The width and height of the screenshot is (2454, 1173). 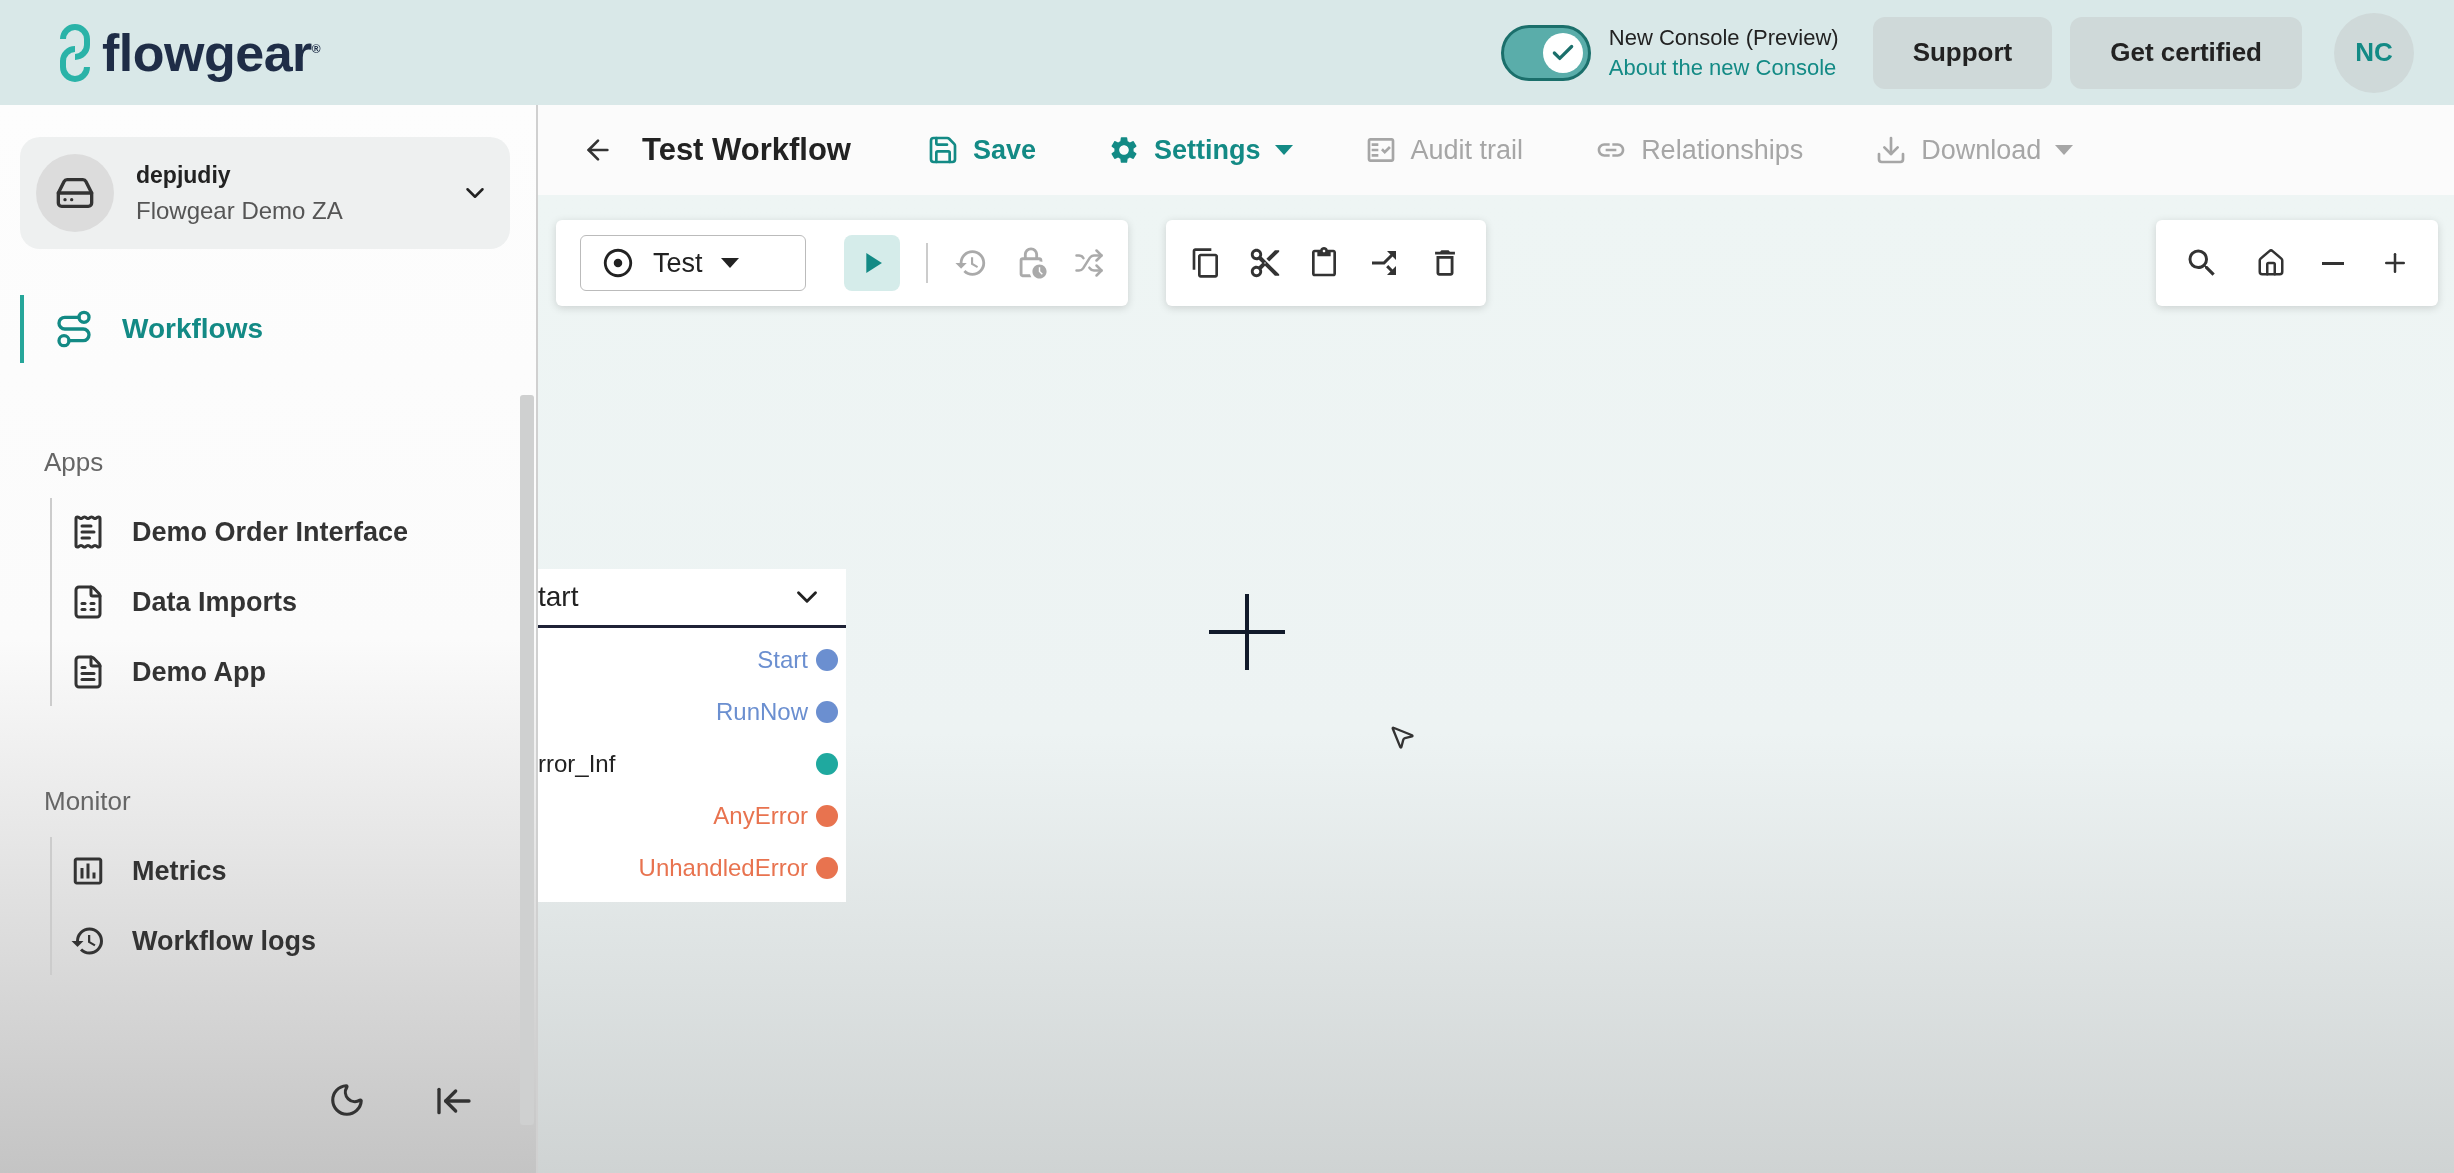 I want to click on save-icon, so click(x=943, y=150).